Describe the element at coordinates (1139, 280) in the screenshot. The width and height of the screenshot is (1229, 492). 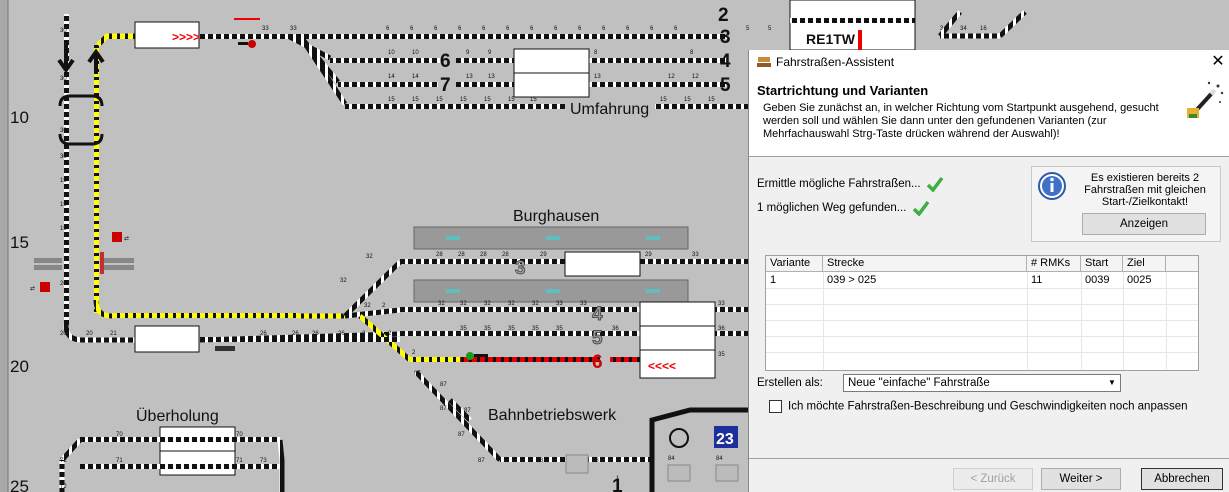
I see `cell-ziel: 0025` at that location.